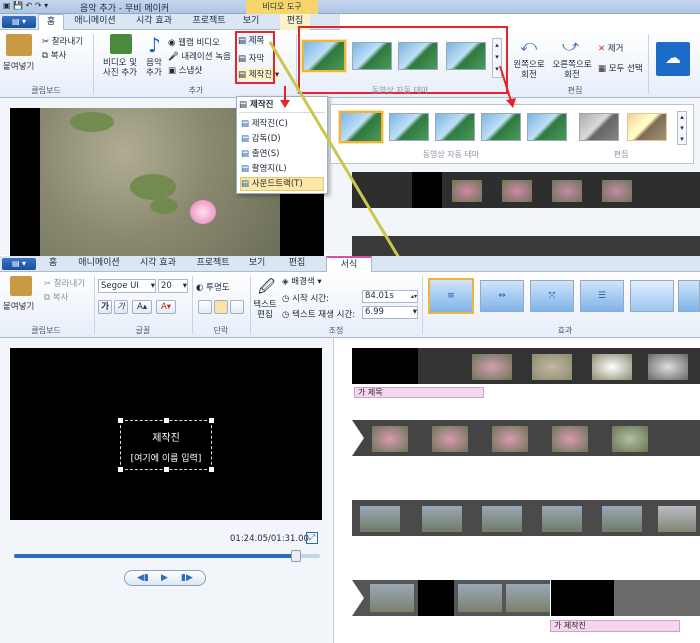 The width and height of the screenshot is (700, 643). What do you see at coordinates (257, 264) in the screenshot?
I see `tab-view: 보기` at bounding box center [257, 264].